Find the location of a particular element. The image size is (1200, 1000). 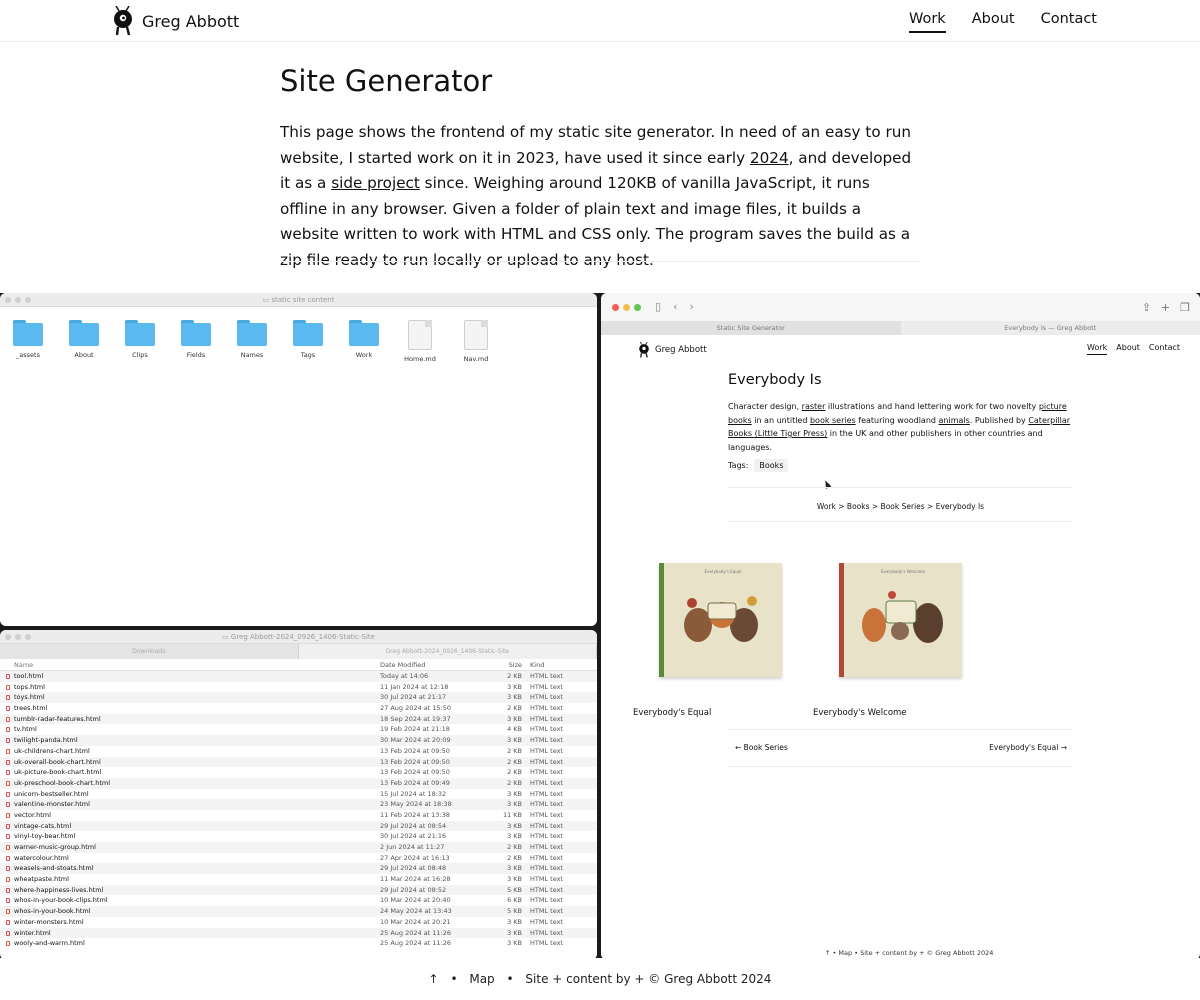

book-series-link: book series is located at coordinates (833, 420).